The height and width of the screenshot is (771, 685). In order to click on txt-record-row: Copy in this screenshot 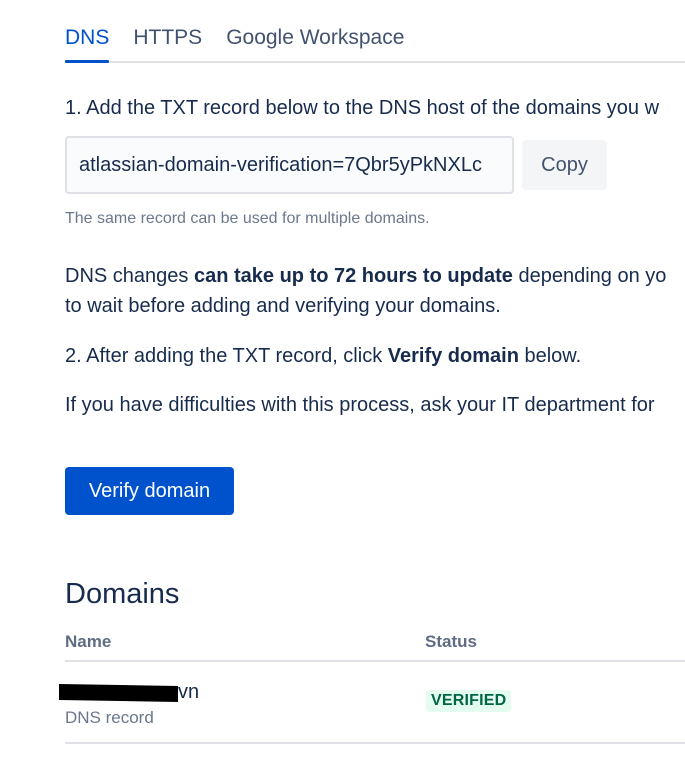, I will do `click(336, 165)`.